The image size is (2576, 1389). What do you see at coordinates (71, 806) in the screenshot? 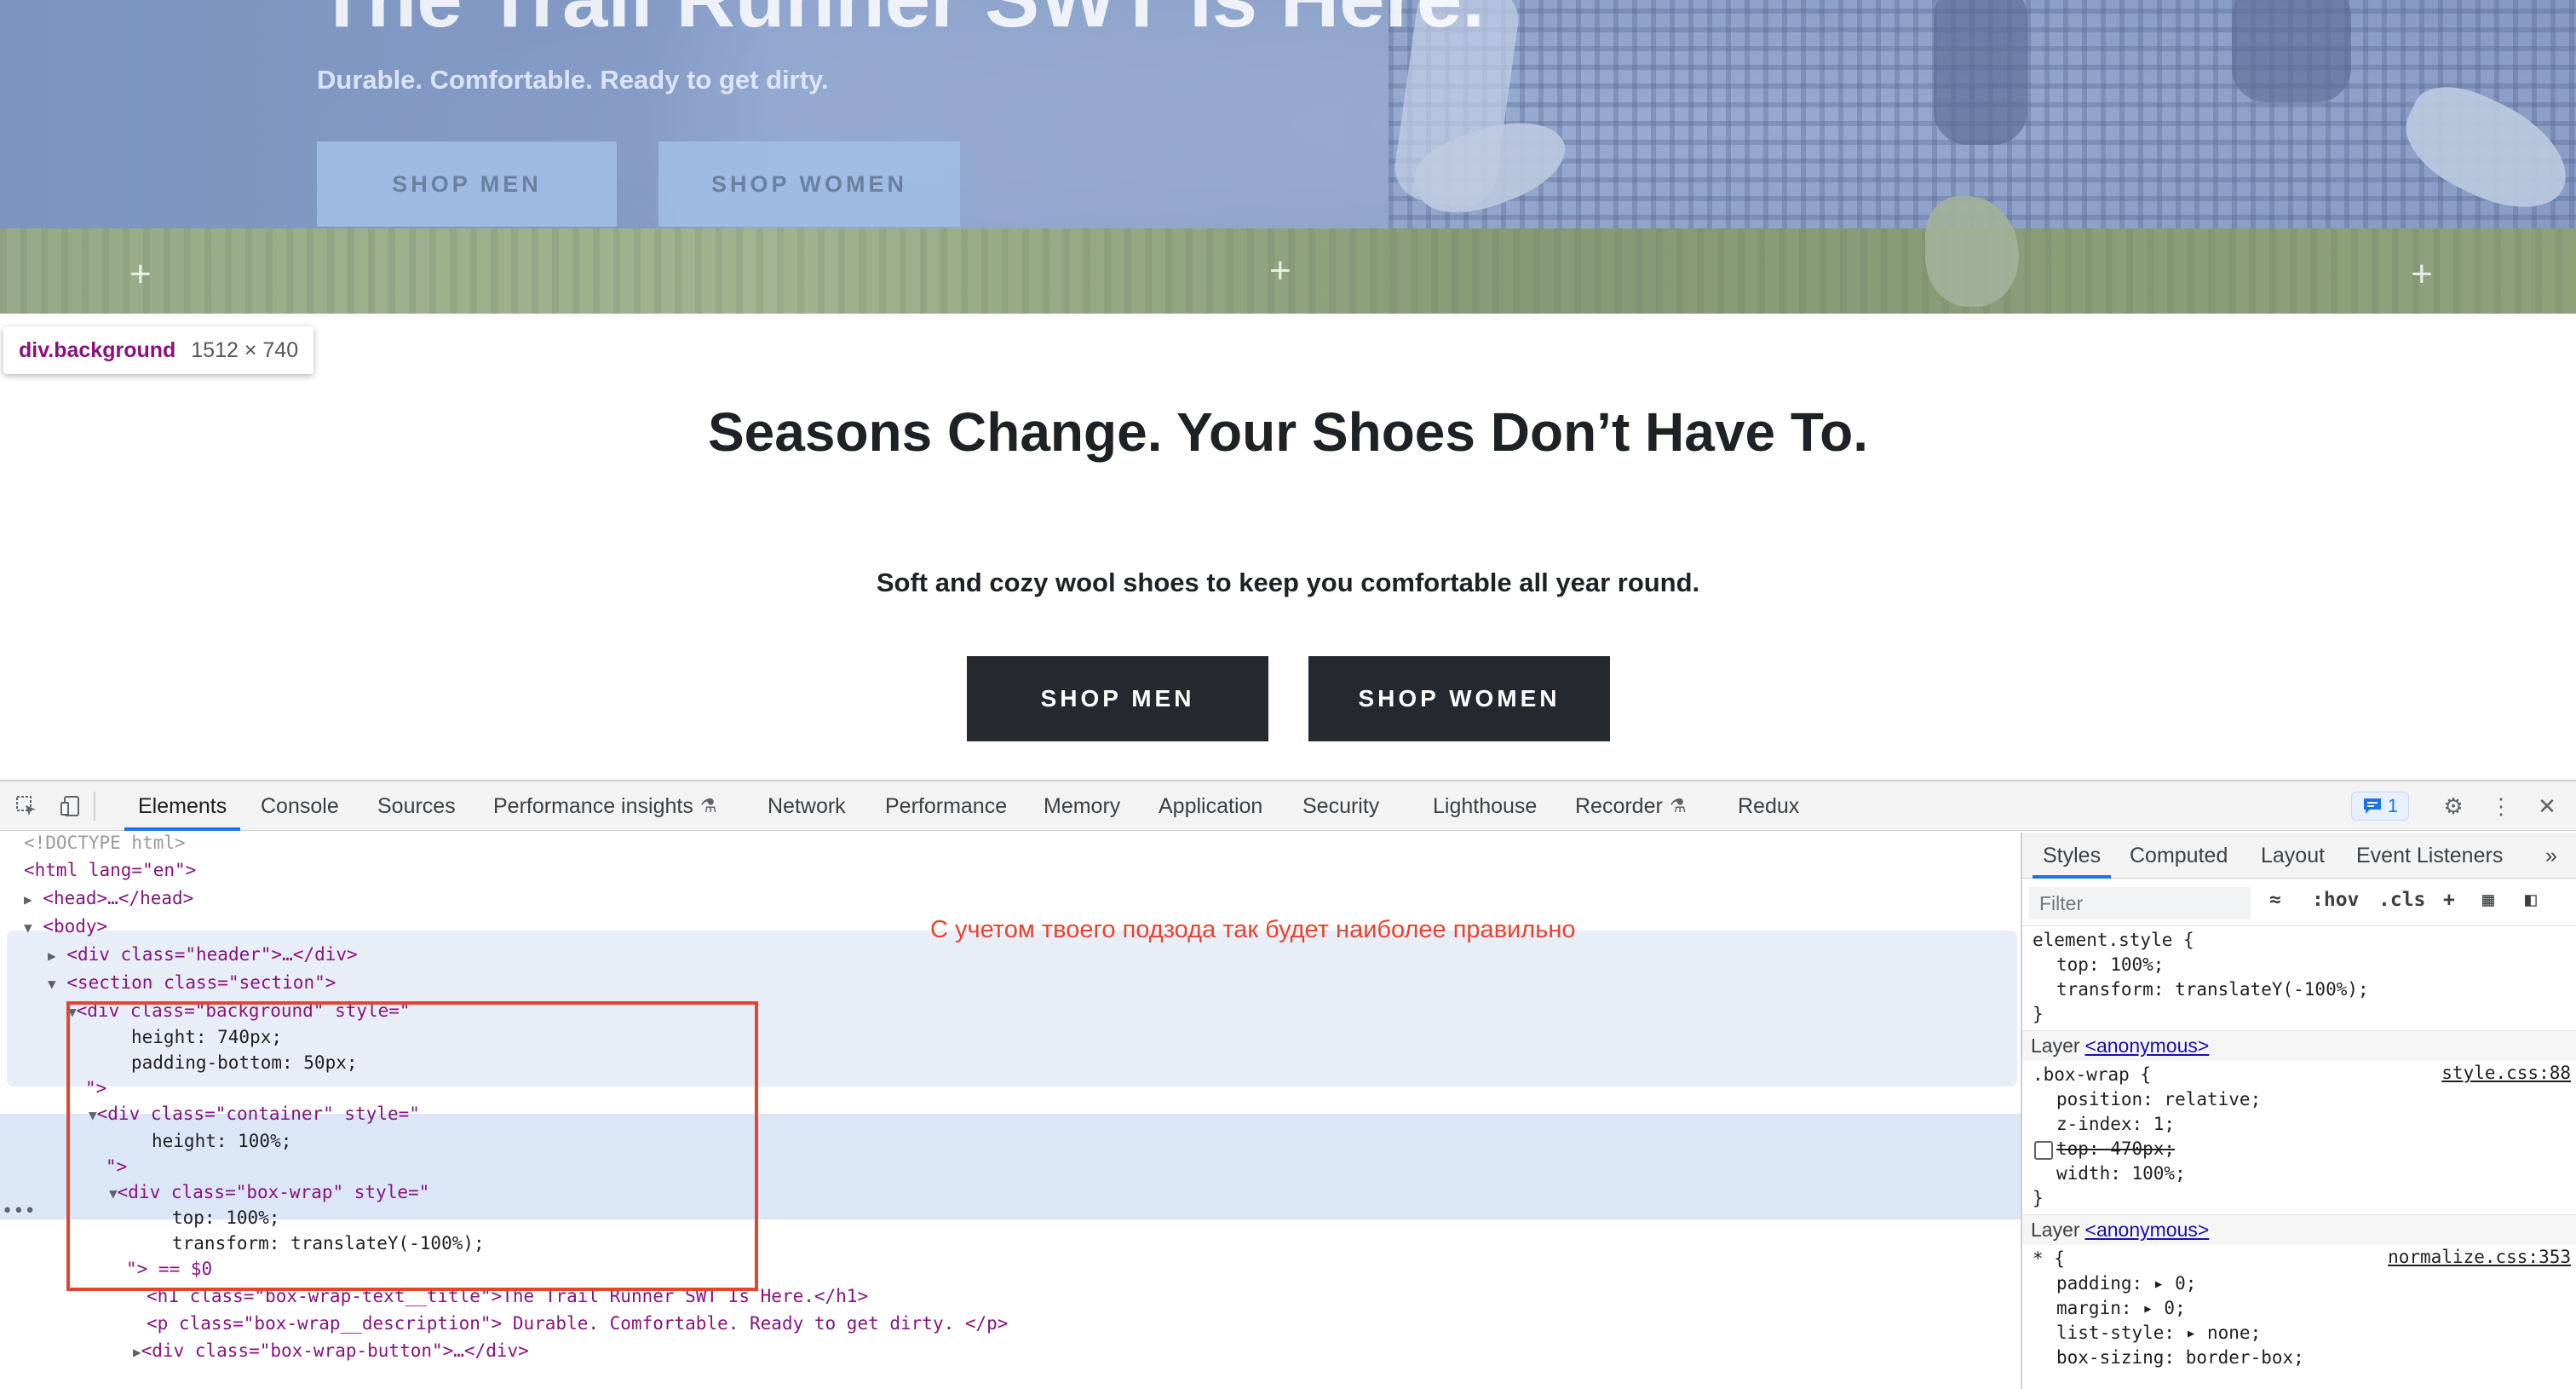
I see `device-toolbar-icon` at bounding box center [71, 806].